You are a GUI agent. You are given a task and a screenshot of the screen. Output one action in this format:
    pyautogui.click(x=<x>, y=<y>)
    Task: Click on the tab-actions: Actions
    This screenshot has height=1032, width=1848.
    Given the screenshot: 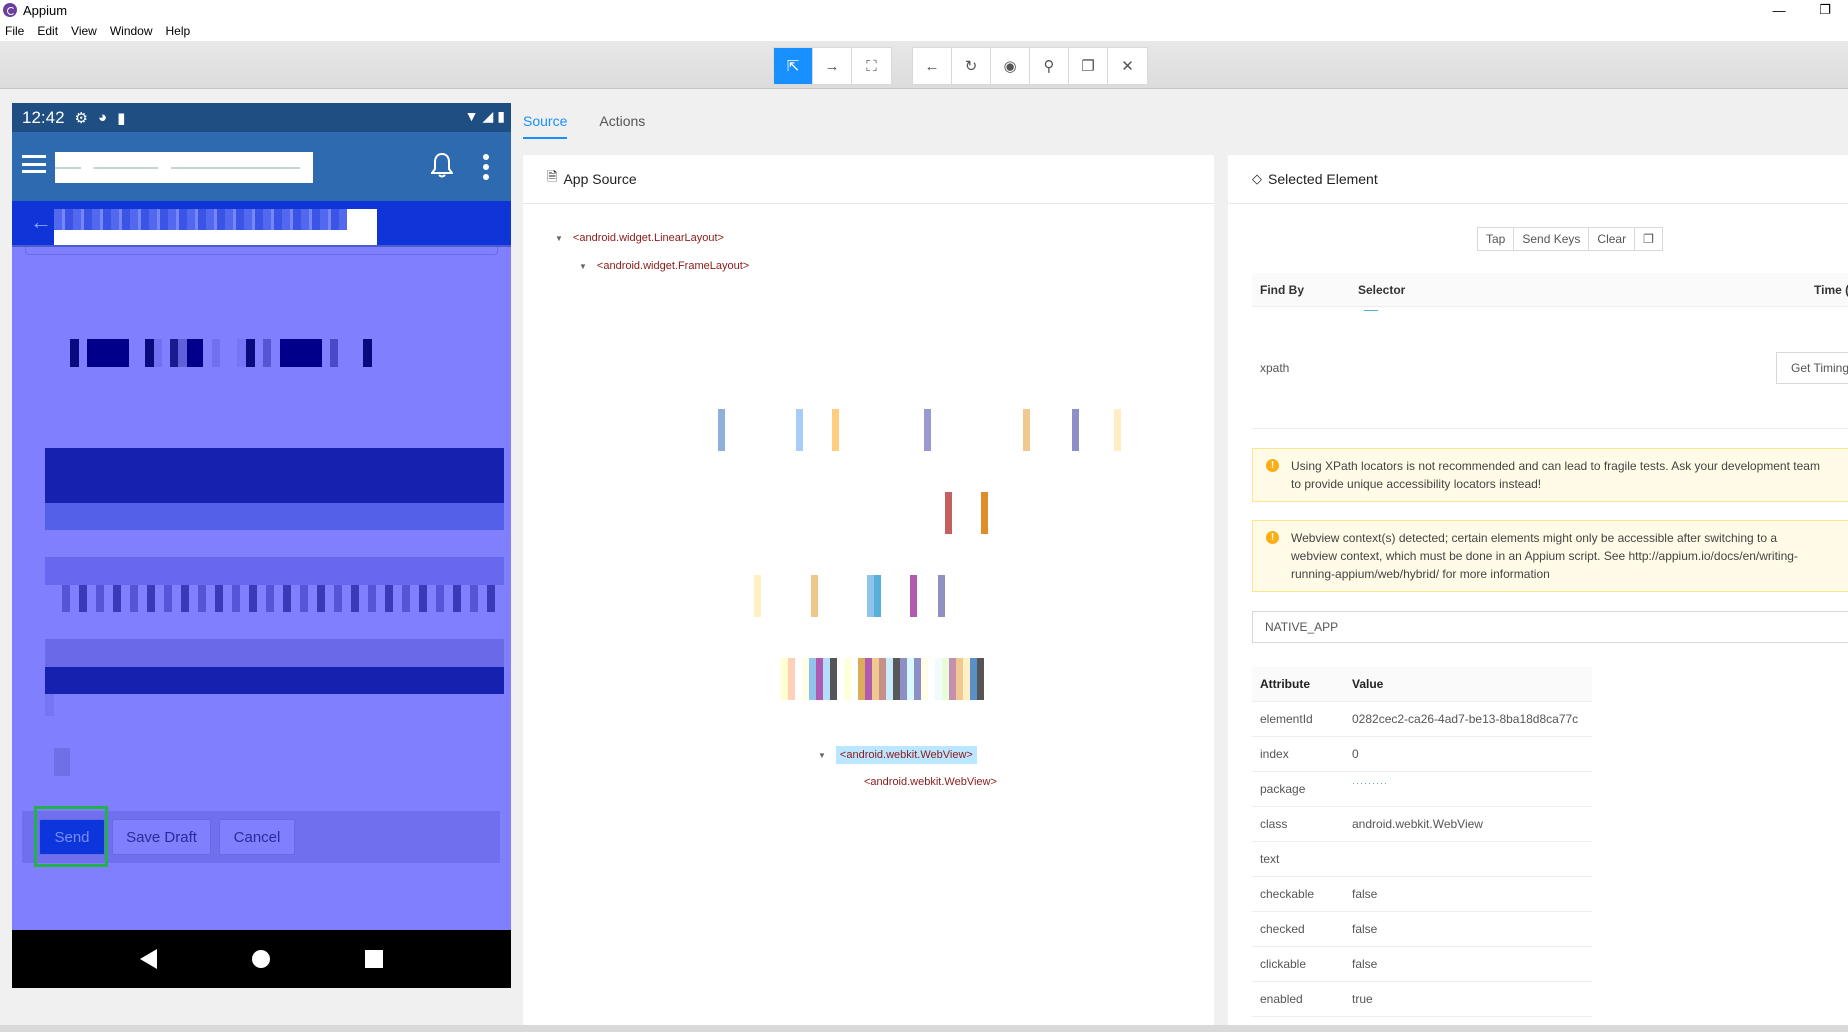 What is the action you would take?
    pyautogui.click(x=622, y=121)
    